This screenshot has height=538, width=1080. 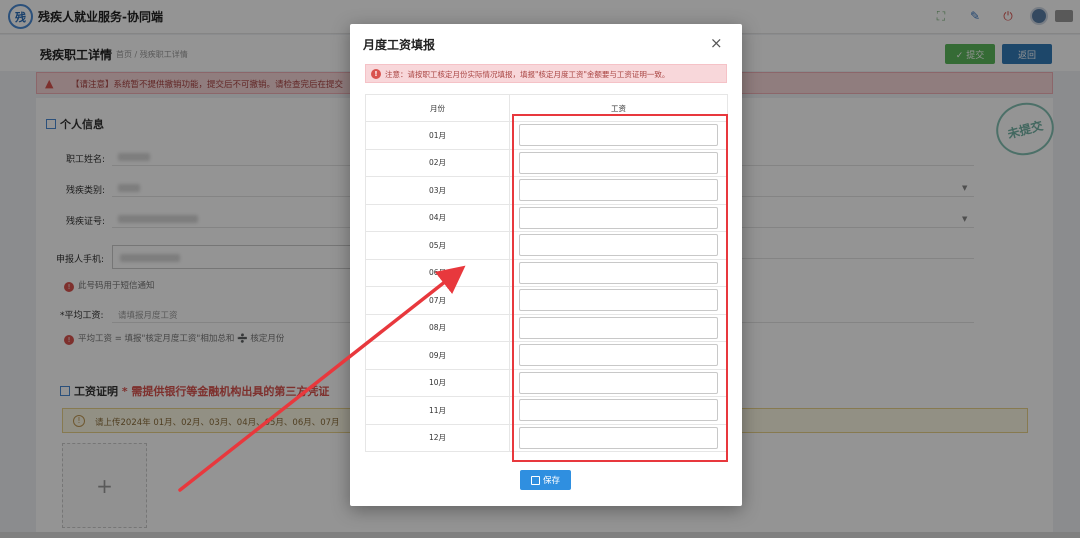 What do you see at coordinates (437, 437) in the screenshot?
I see `month-cell: 12月` at bounding box center [437, 437].